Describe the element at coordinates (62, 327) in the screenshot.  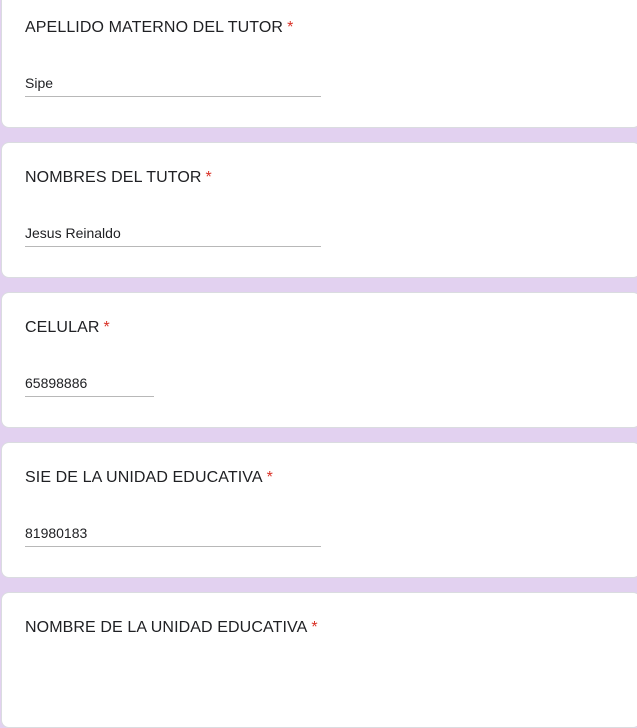
I see `question-label: CELULAR` at that location.